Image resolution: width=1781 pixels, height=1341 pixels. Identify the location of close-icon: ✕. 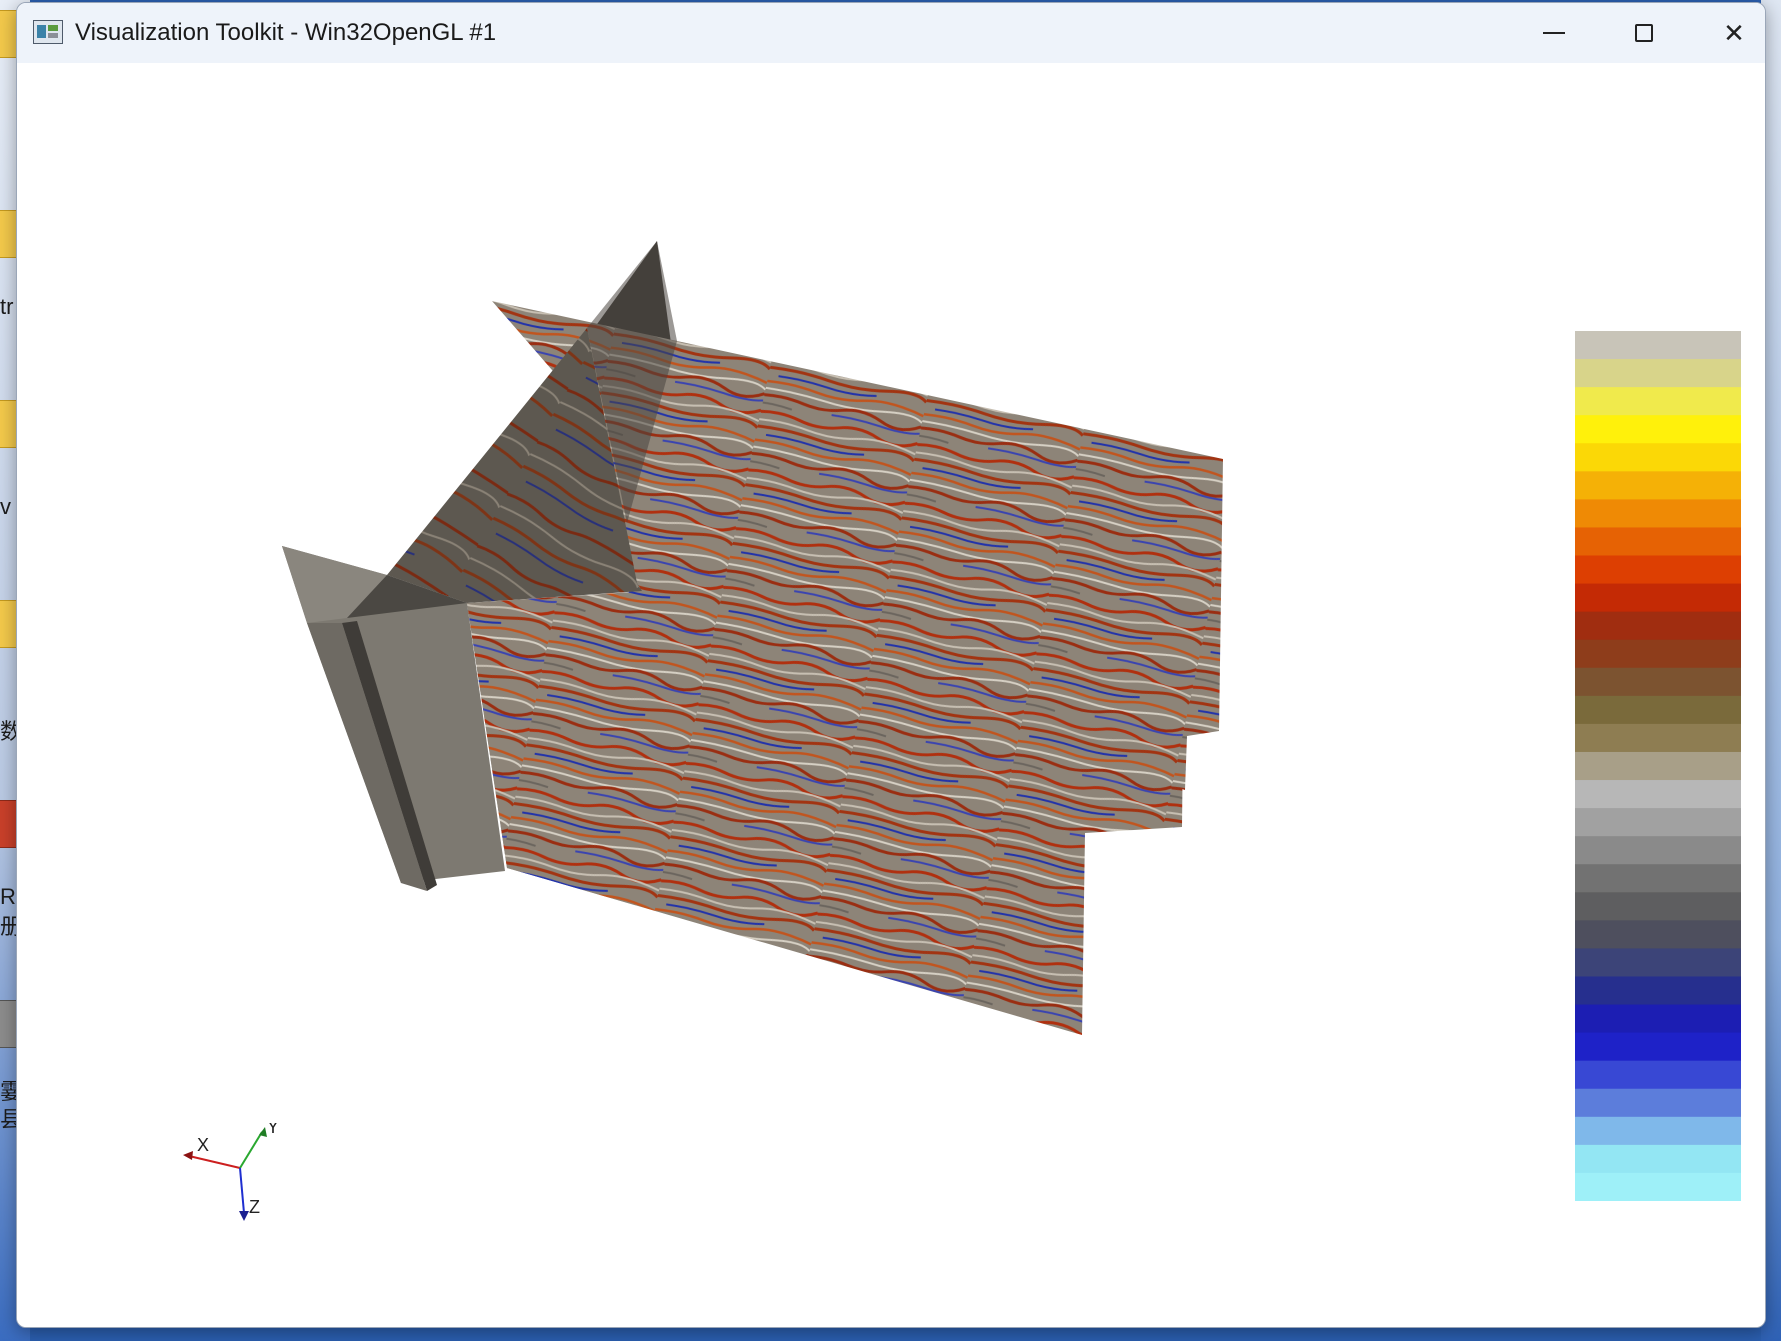
(1734, 32).